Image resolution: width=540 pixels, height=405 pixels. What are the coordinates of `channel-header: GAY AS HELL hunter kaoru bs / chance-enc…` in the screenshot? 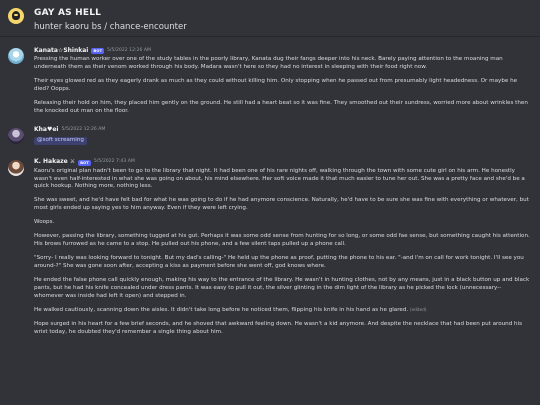 It's located at (270, 18).